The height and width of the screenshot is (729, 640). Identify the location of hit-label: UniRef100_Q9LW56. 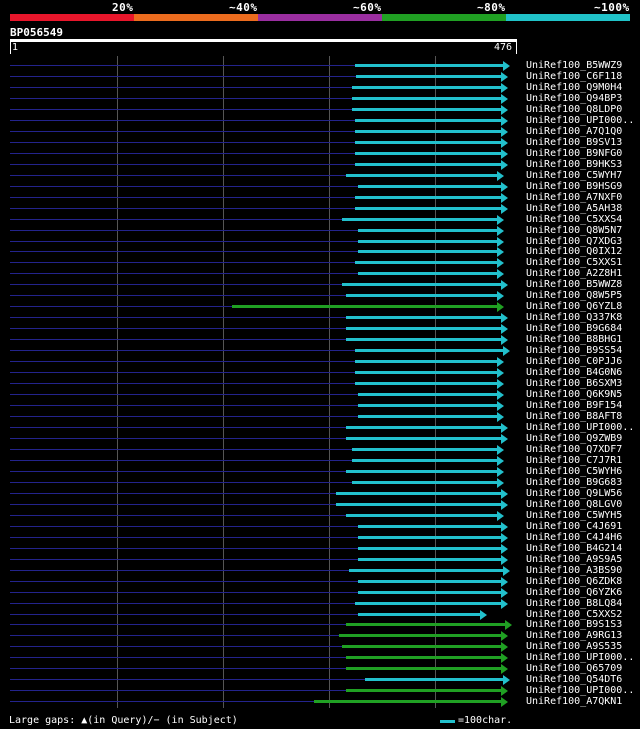
(574, 493).